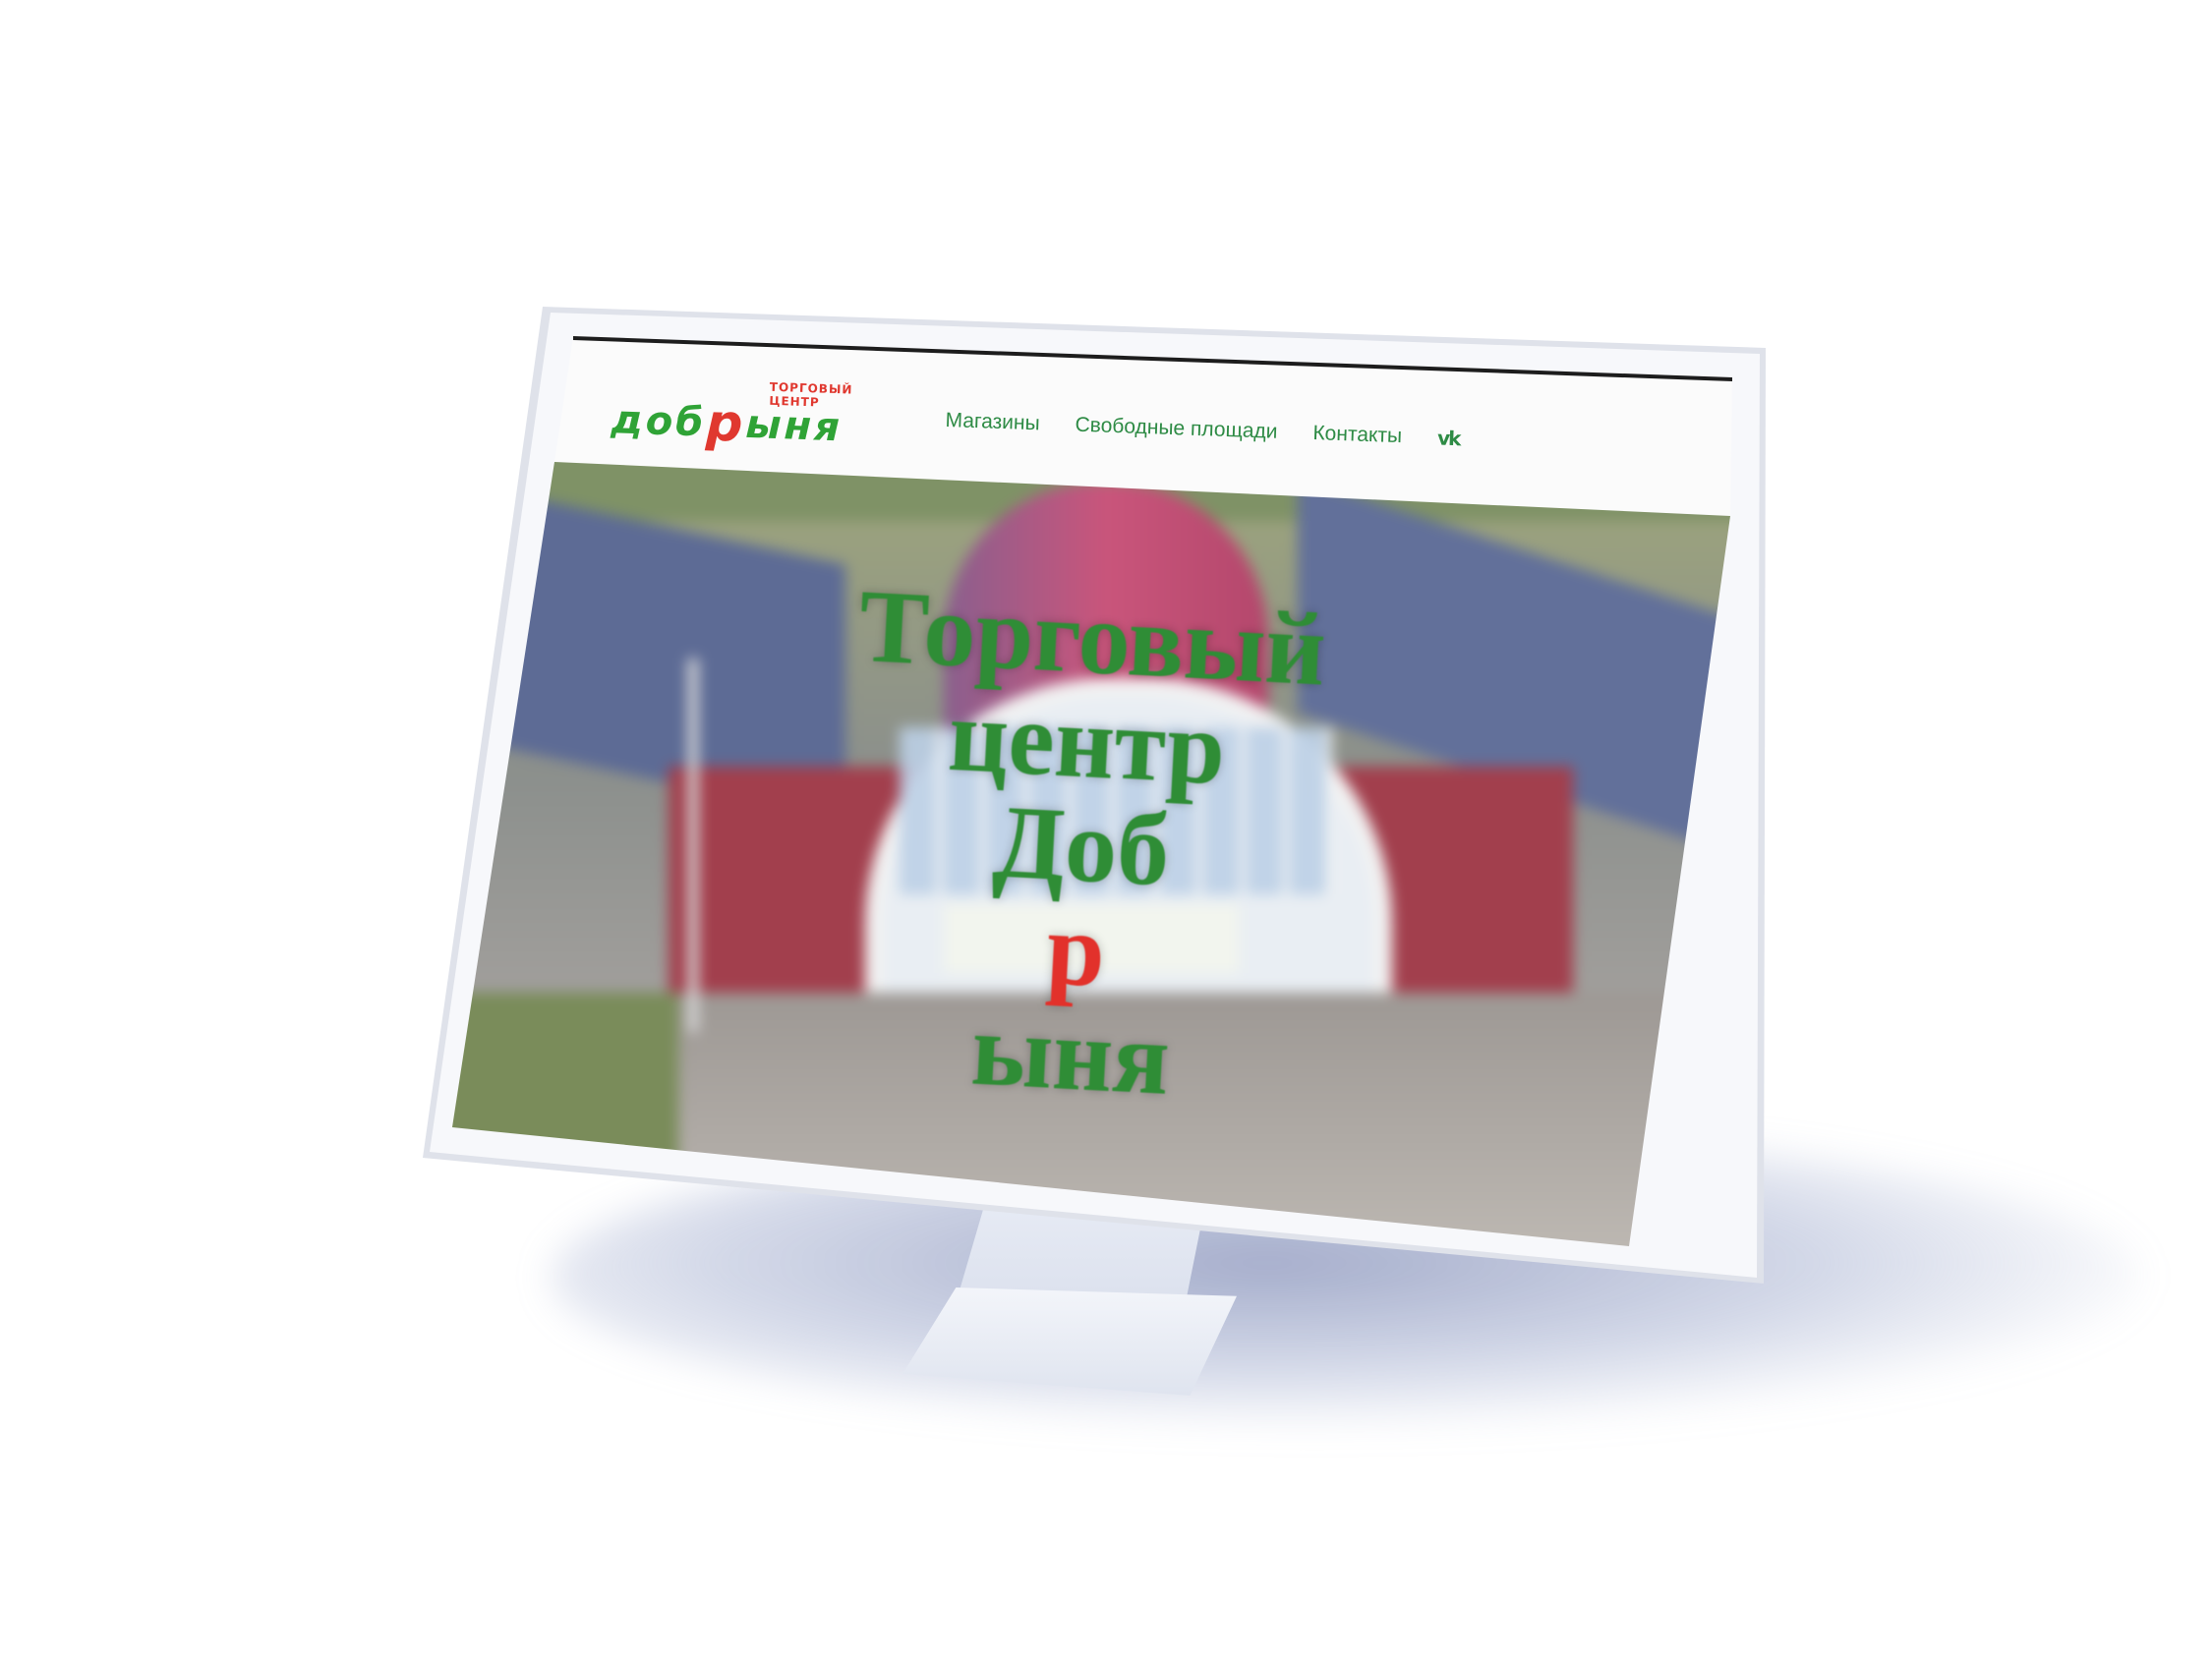 Image resolution: width=2212 pixels, height=1659 pixels. What do you see at coordinates (1177, 429) in the screenshot?
I see `nav-link-free-space: Свободные площади` at bounding box center [1177, 429].